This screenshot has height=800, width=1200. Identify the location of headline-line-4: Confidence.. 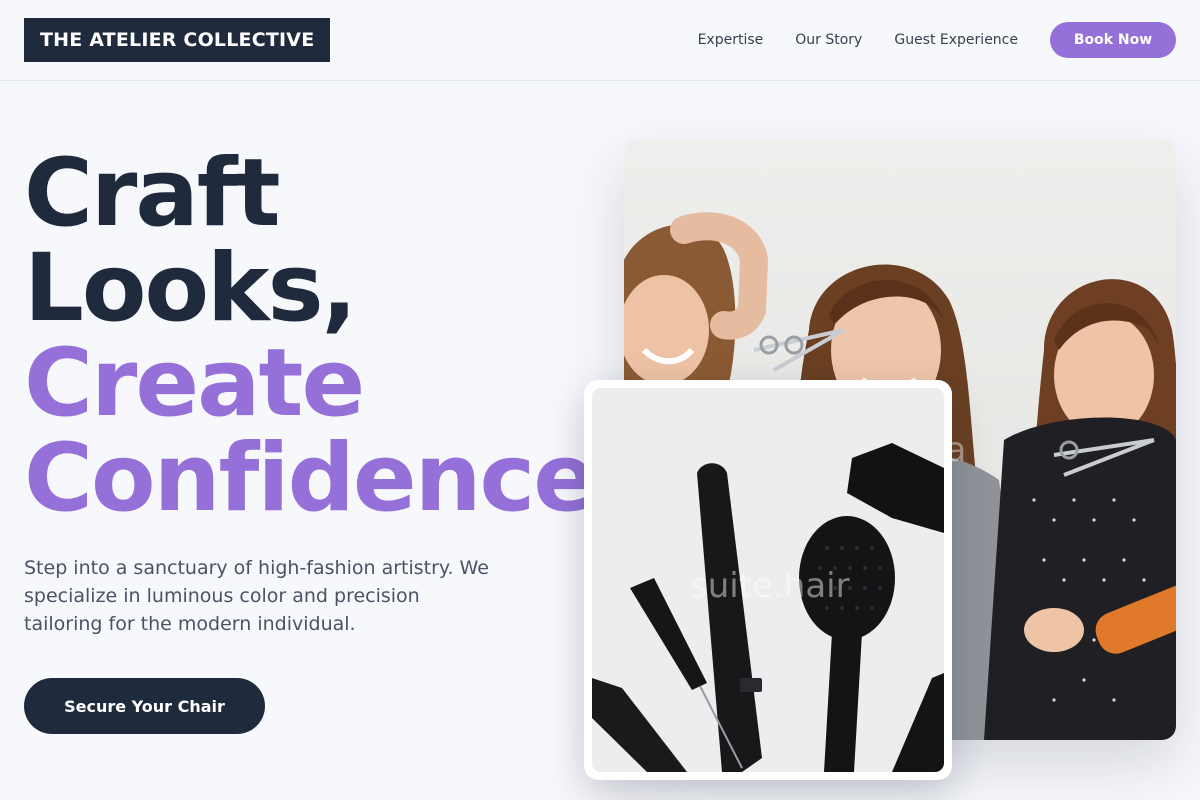
(327, 478).